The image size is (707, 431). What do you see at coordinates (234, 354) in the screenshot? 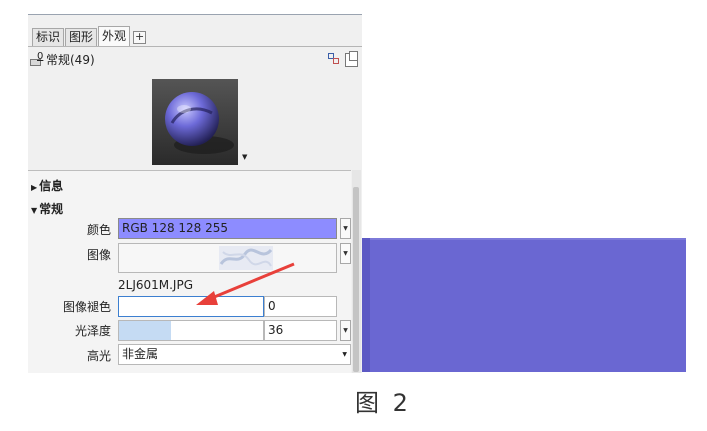
I see `highlight-select: 非金属 ▼` at bounding box center [234, 354].